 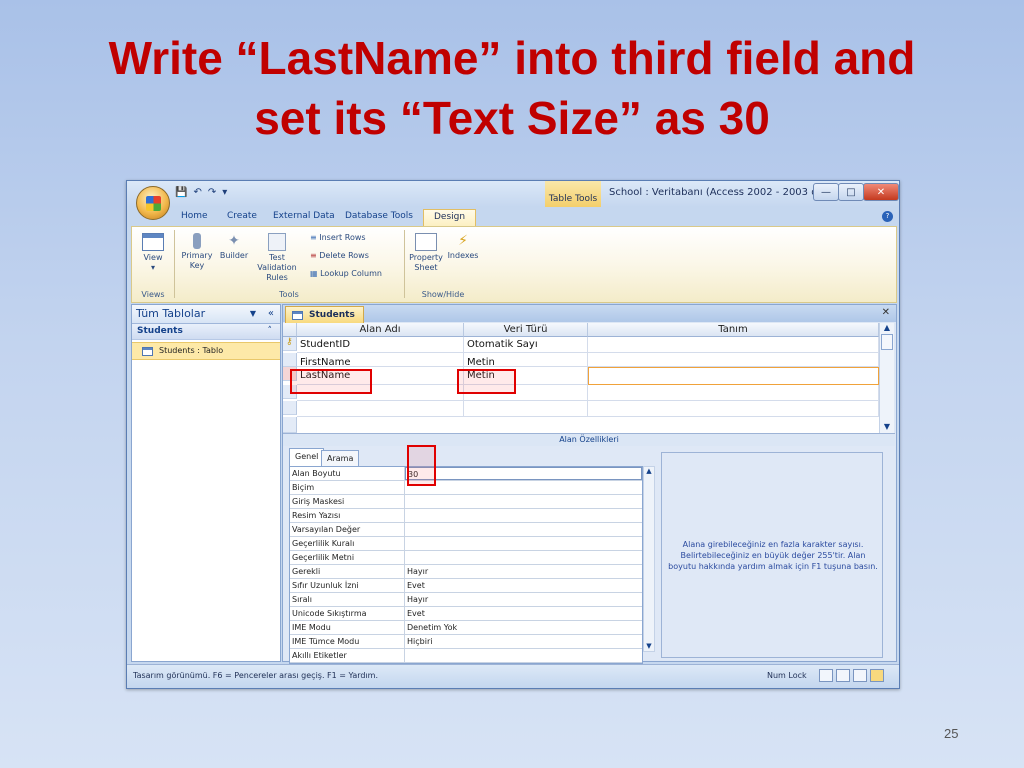 I want to click on help-icon: ?, so click(x=887, y=216).